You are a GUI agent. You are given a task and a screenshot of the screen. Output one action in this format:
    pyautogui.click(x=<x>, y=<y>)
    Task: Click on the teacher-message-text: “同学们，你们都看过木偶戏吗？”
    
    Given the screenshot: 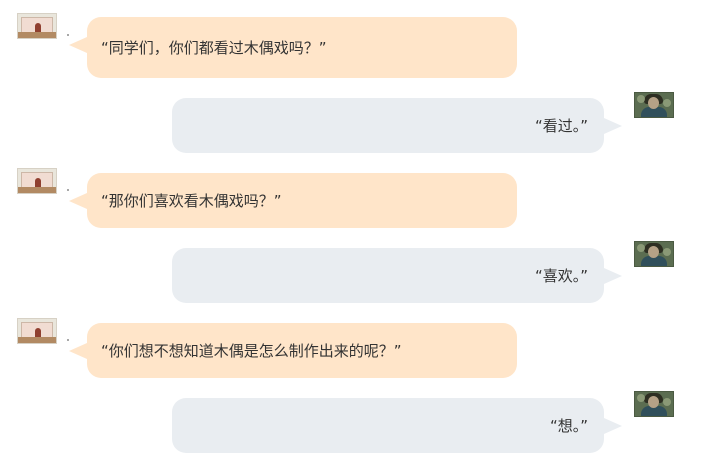 What is the action you would take?
    pyautogui.click(x=214, y=47)
    